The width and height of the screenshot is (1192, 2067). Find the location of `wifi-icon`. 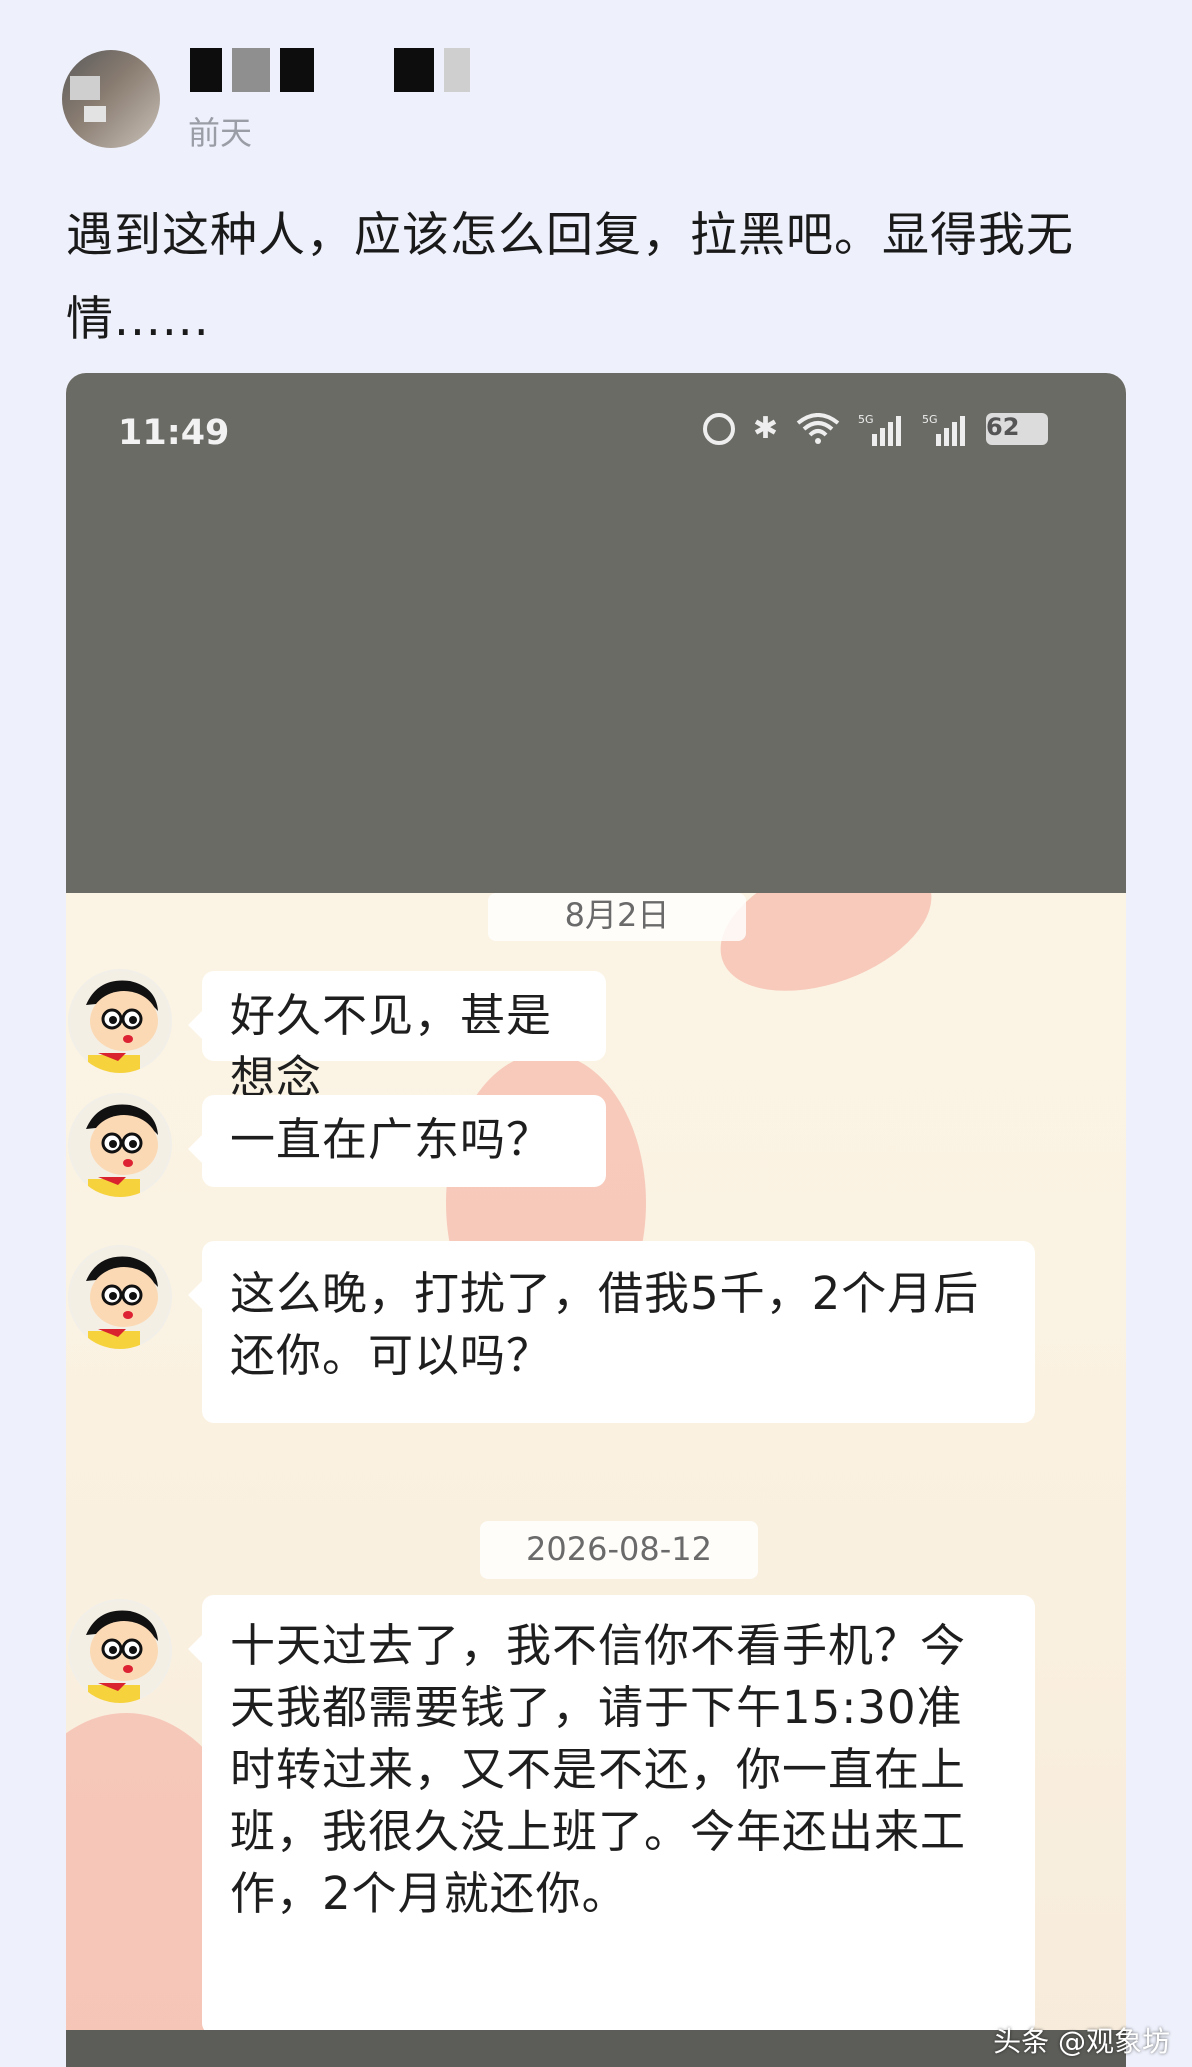

wifi-icon is located at coordinates (818, 428).